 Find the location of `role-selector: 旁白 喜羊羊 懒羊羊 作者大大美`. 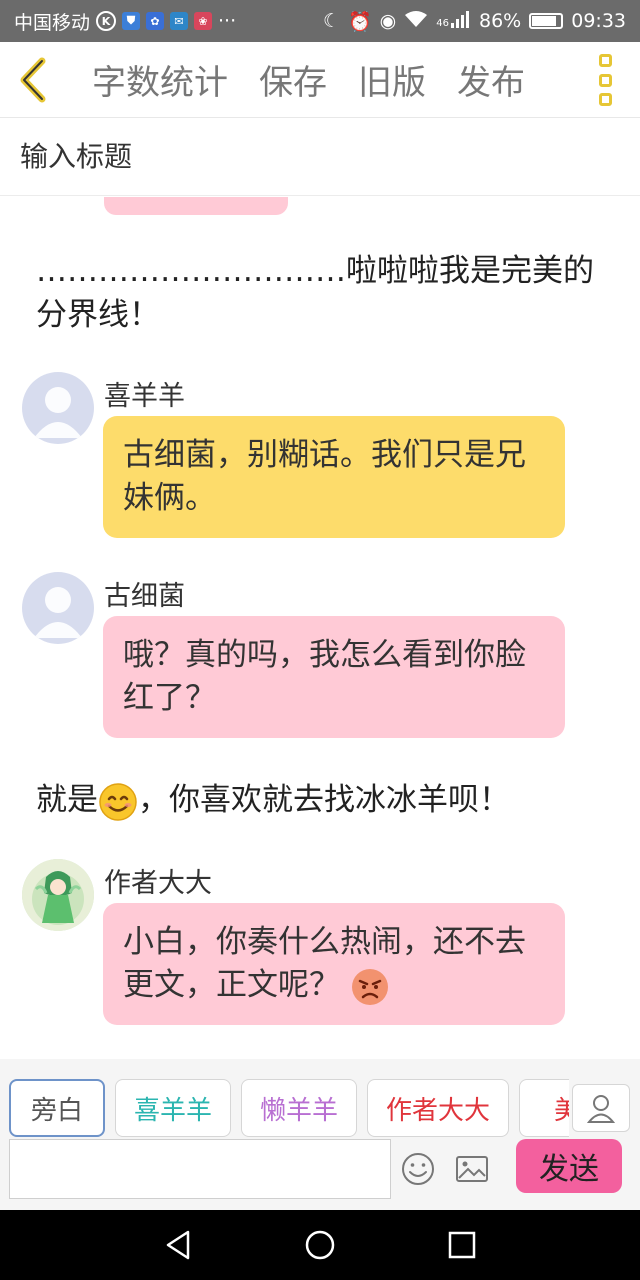

role-selector: 旁白 喜羊羊 懒羊羊 作者大大美 is located at coordinates (289, 1109).